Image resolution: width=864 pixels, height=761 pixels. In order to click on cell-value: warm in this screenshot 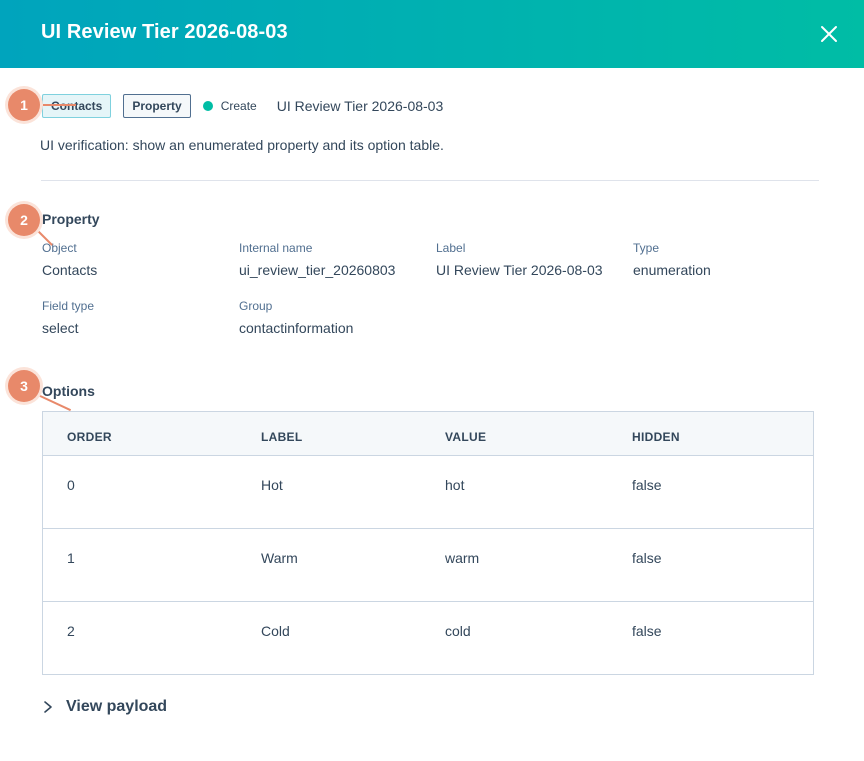, I will do `click(462, 558)`.